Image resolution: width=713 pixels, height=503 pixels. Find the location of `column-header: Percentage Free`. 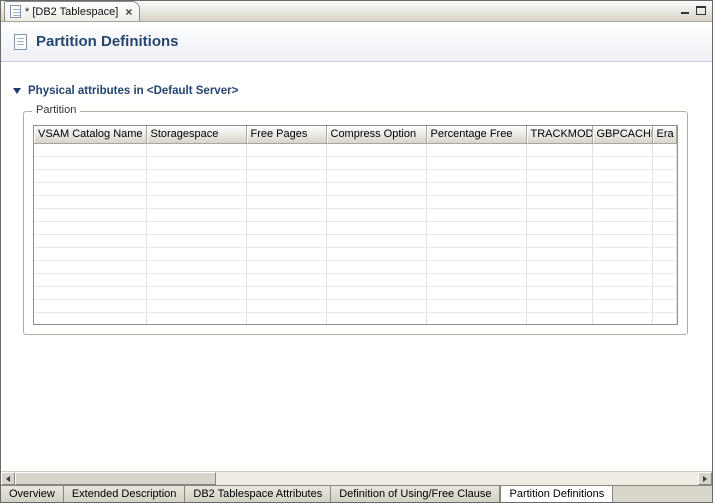

column-header: Percentage Free is located at coordinates (476, 135).